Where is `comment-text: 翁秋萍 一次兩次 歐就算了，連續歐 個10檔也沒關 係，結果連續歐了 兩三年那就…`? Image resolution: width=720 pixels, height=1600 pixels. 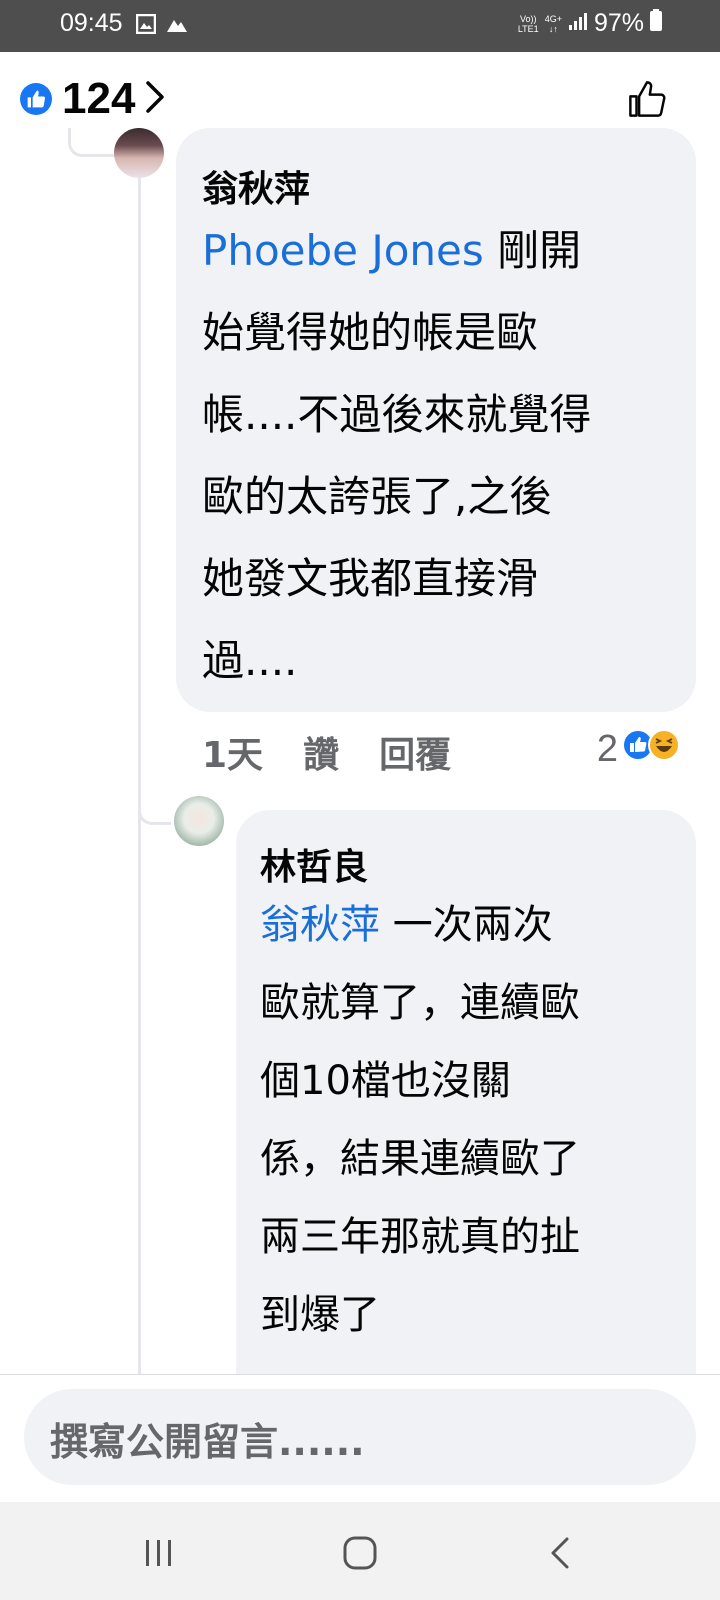 comment-text: 翁秋萍 一次兩次 歐就算了，連續歐 個10檔也沒關 係，結果連續歐了 兩三年那就… is located at coordinates (420, 1120).